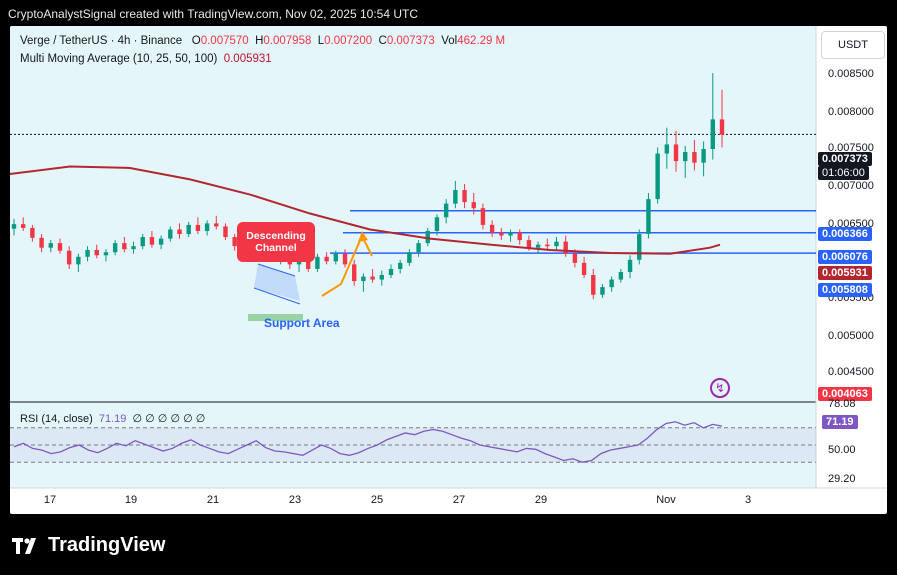 The image size is (897, 575). Describe the element at coordinates (119, 59) in the screenshot. I see `indicator-label: Multi Moving Average (10, 25, 50, 100)` at that location.